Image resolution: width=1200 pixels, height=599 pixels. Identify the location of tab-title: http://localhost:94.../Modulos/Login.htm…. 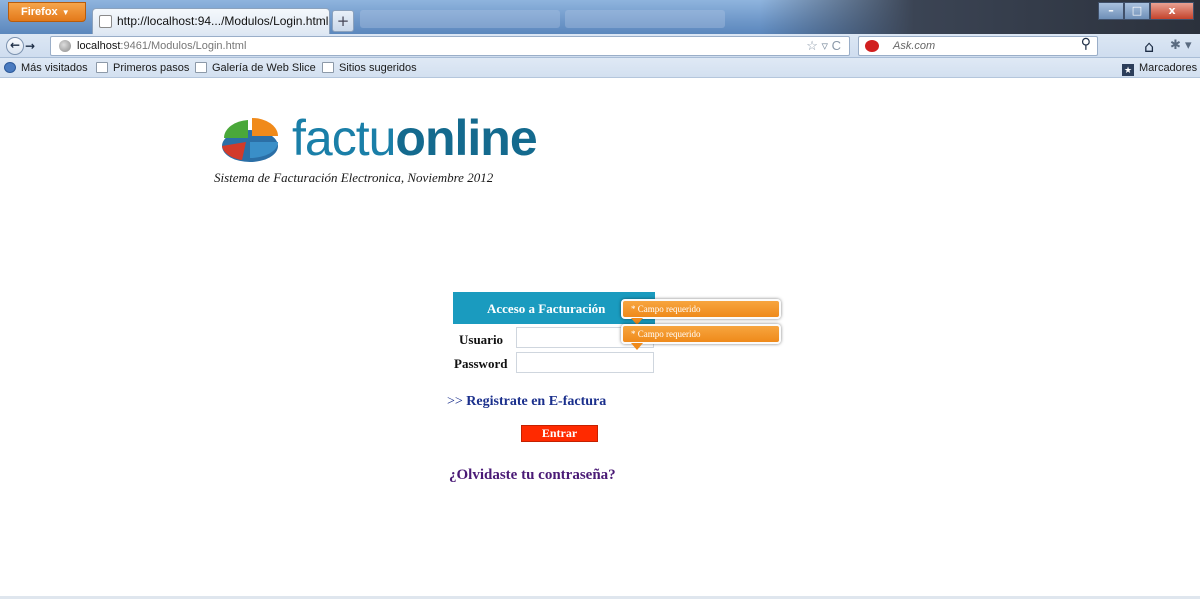
(223, 21).